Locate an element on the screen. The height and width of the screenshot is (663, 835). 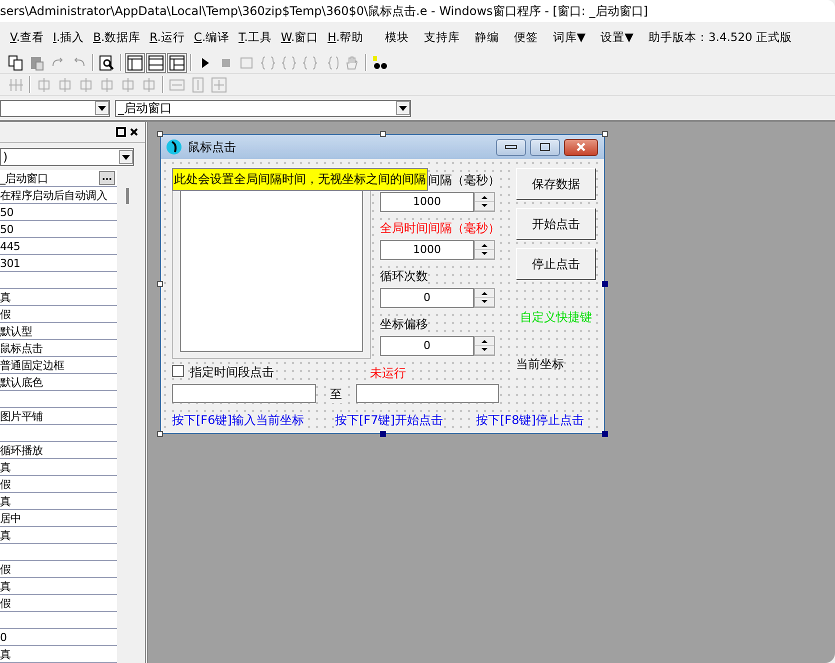
field-label: 循环次数 is located at coordinates (404, 276).